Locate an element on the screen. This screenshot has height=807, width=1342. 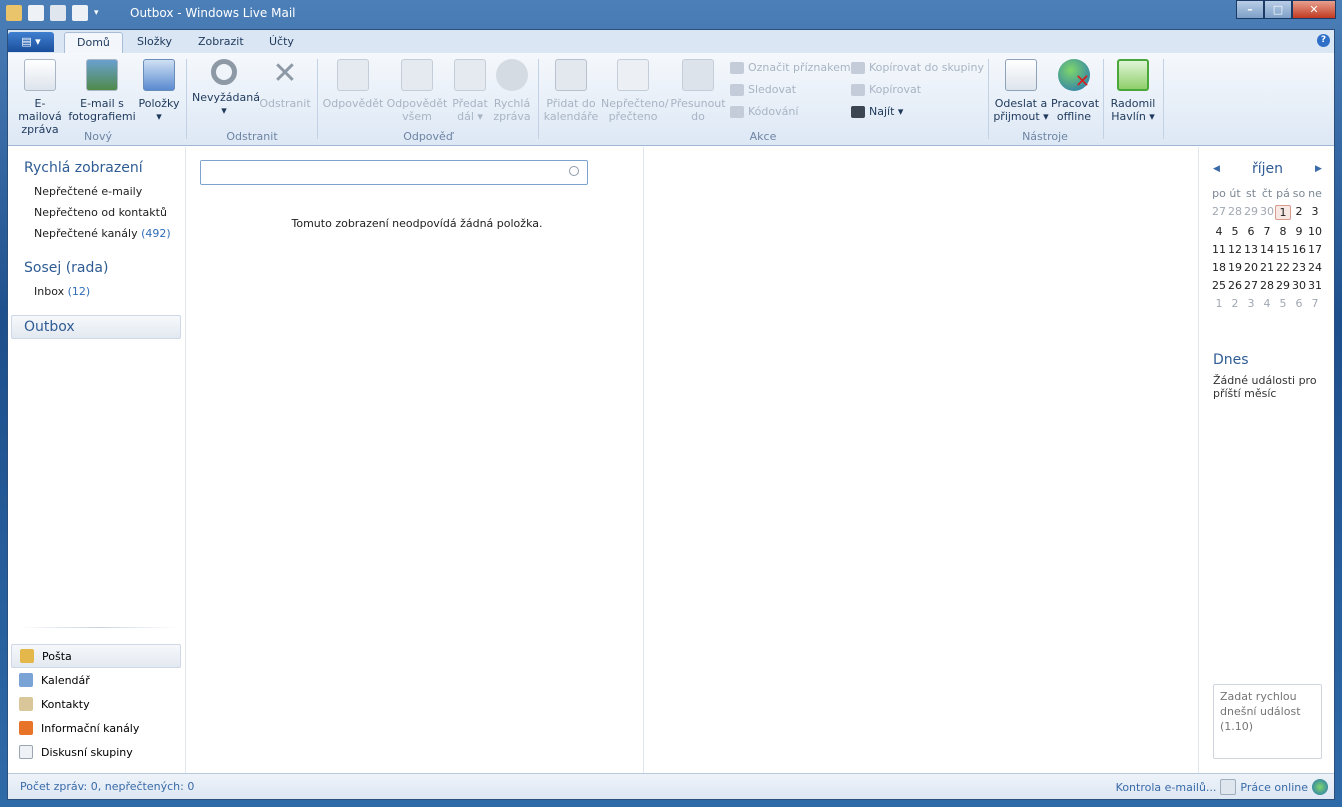
help-icon: ? is located at coordinates (1323, 40).